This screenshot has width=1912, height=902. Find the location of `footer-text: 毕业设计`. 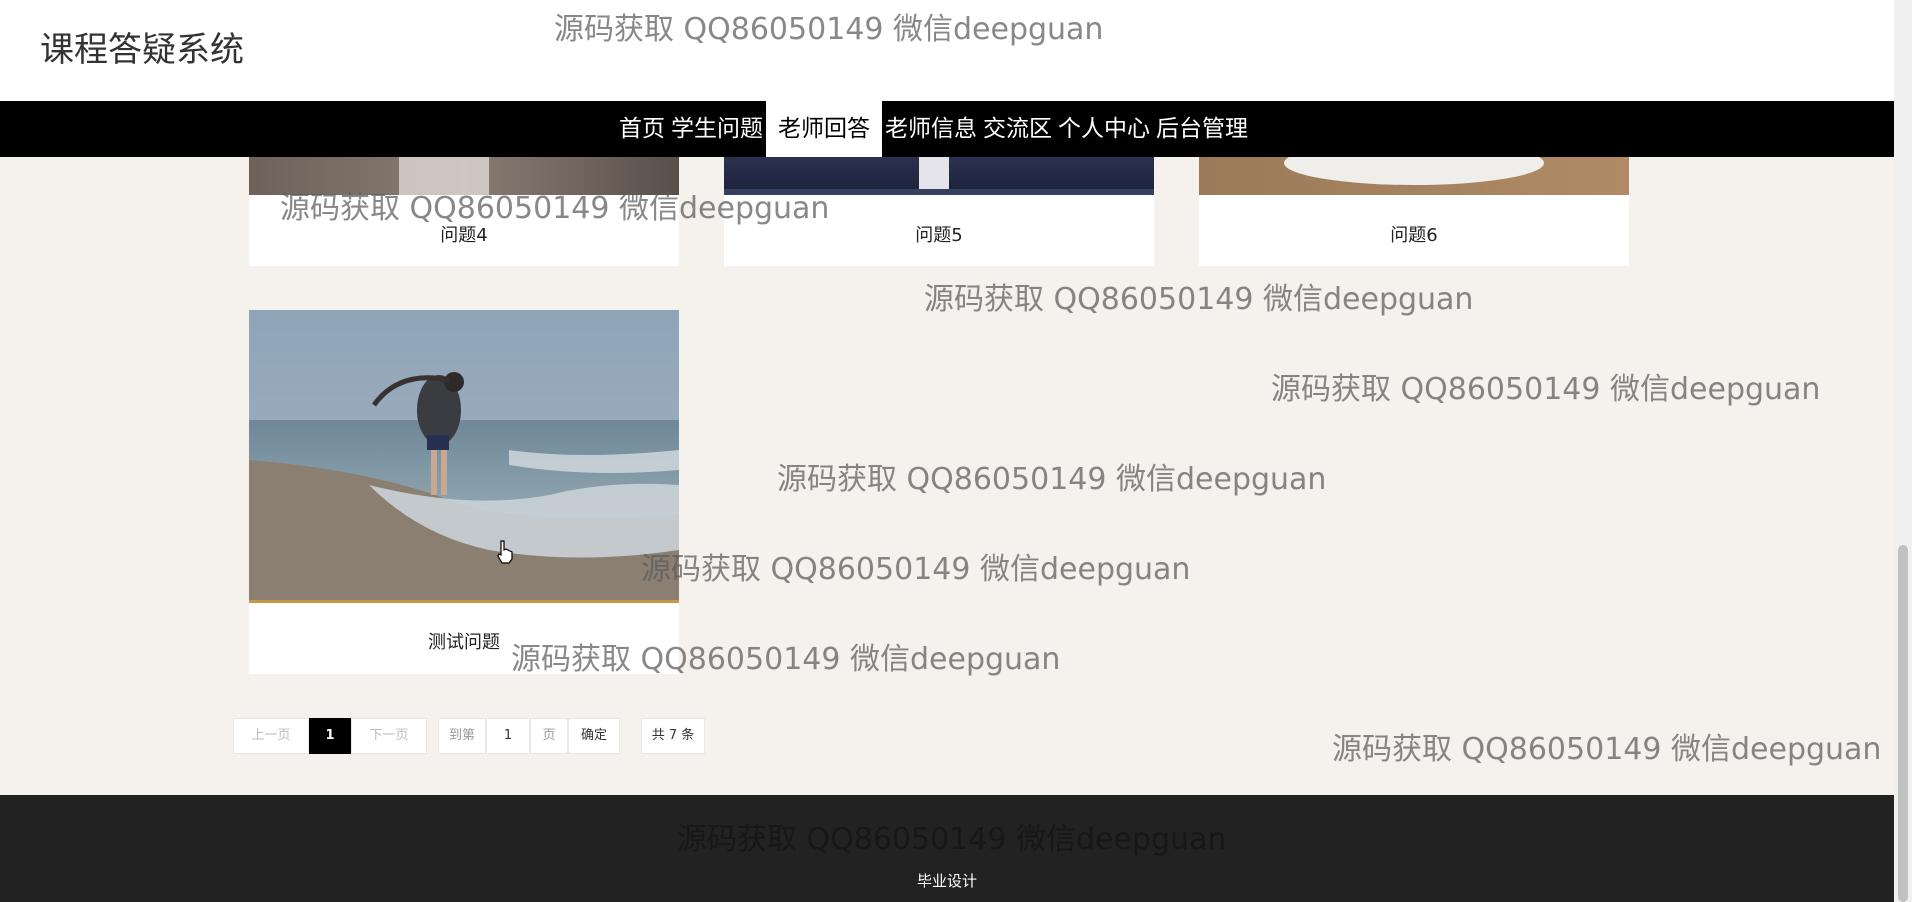

footer-text: 毕业设计 is located at coordinates (946, 881).